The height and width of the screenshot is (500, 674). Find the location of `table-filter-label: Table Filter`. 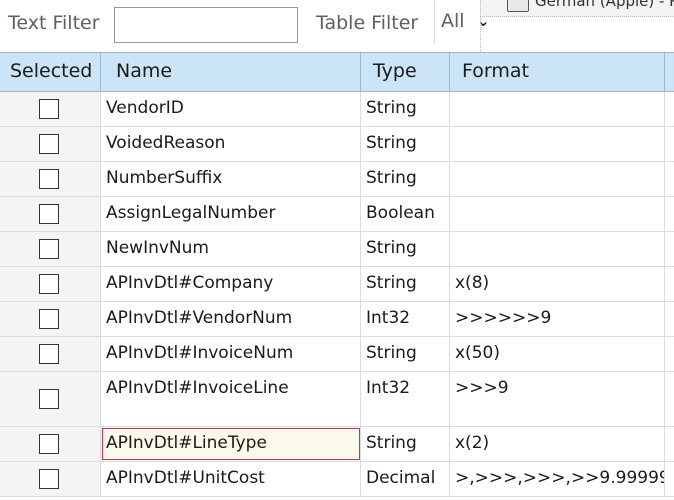

table-filter-label: Table Filter is located at coordinates (367, 23).